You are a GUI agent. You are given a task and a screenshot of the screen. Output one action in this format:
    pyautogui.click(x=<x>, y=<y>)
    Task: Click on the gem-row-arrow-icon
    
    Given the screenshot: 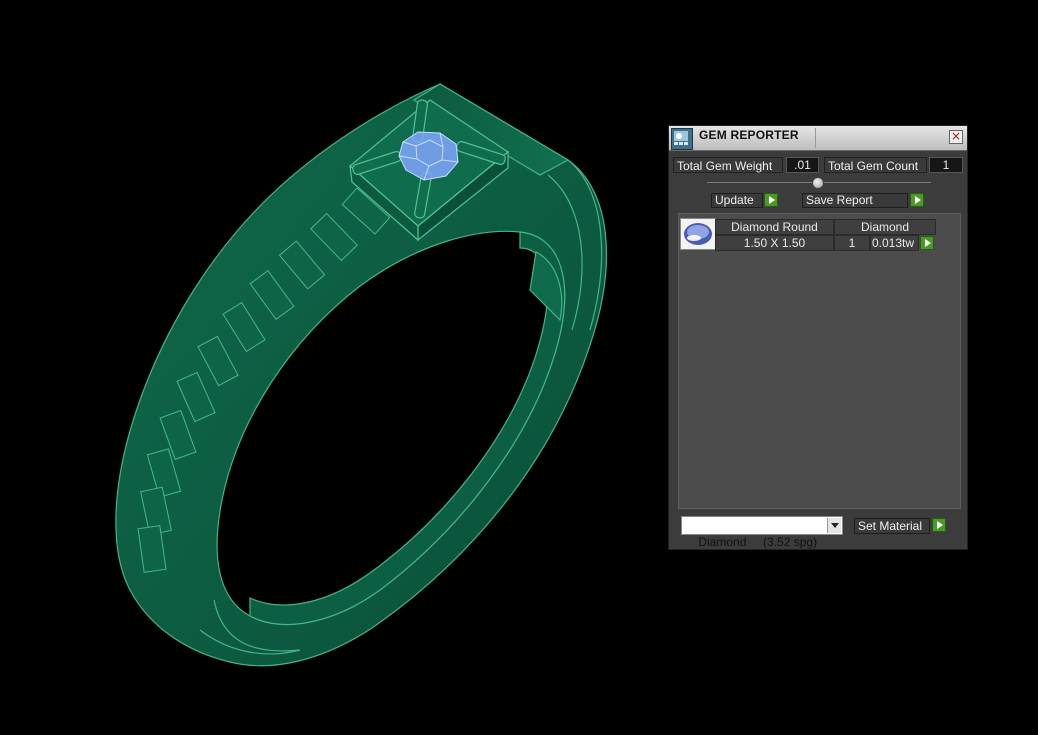 What is the action you would take?
    pyautogui.click(x=927, y=243)
    